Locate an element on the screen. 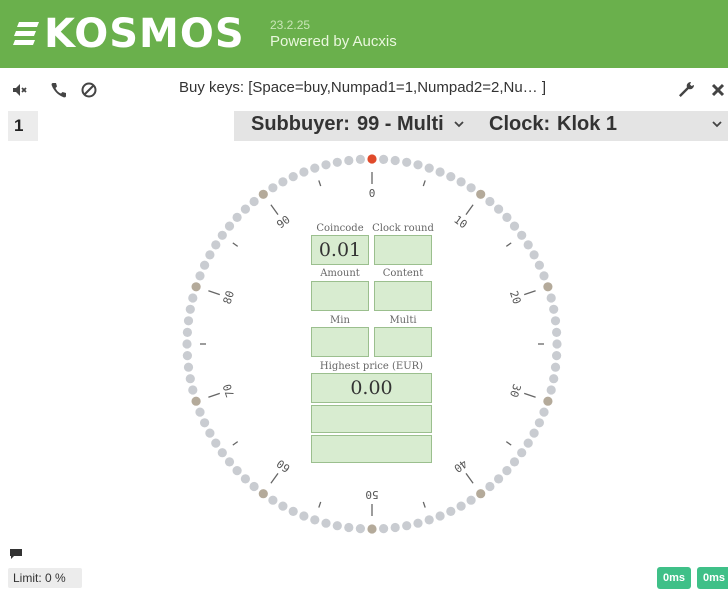 This screenshot has width=728, height=594. powered-by: Powered by Aucxis is located at coordinates (333, 41).